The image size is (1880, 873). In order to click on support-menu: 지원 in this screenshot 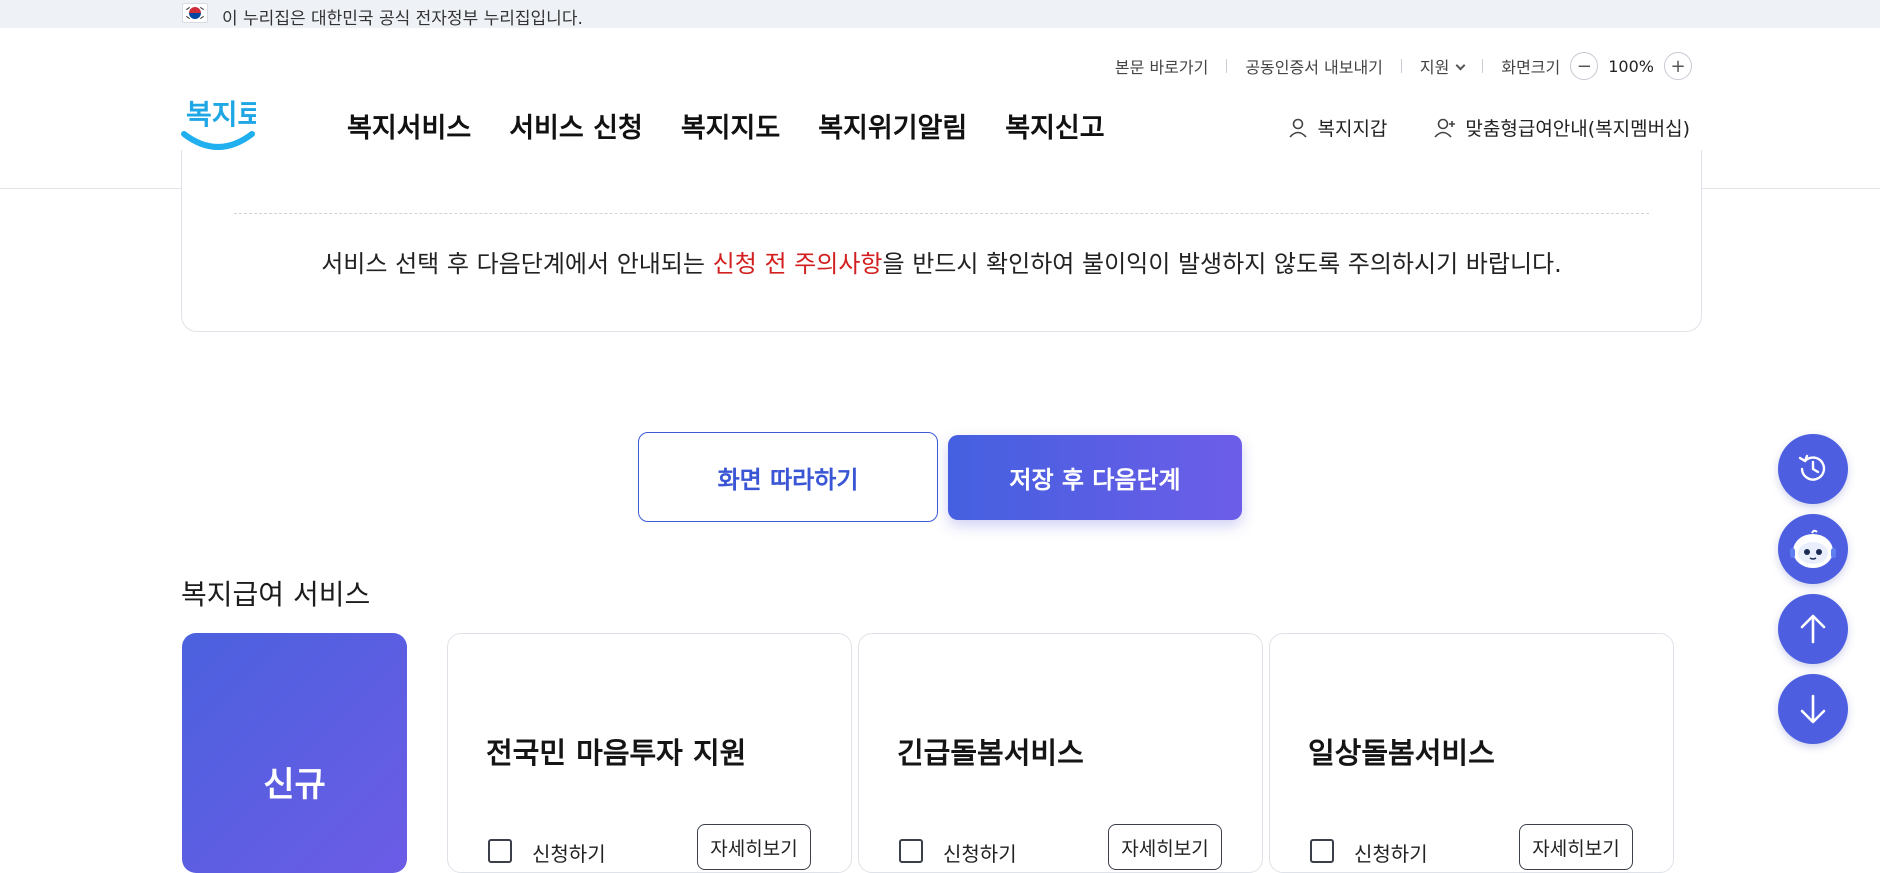, I will do `click(1442, 66)`.